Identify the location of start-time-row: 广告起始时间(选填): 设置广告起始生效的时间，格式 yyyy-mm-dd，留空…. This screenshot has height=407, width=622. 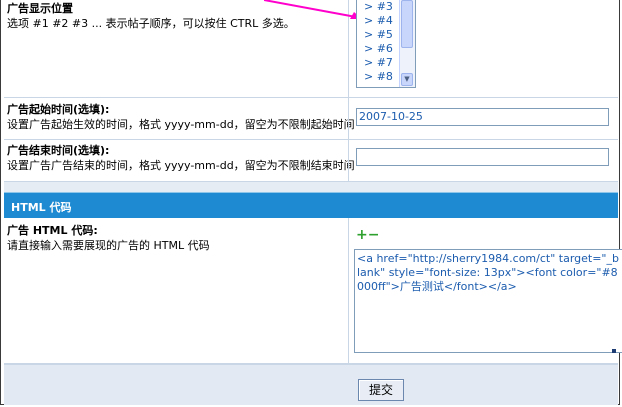
(311, 119).